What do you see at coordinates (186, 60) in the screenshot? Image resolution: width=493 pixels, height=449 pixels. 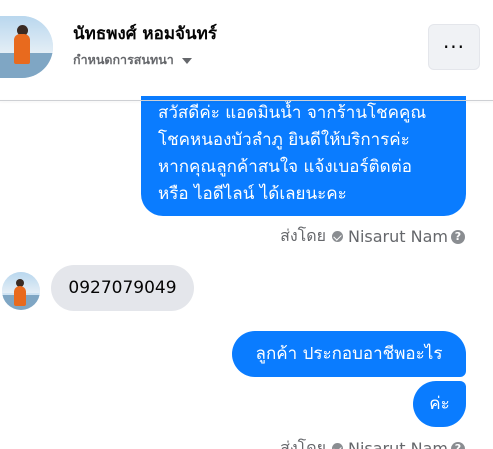 I see `caret-down-icon` at bounding box center [186, 60].